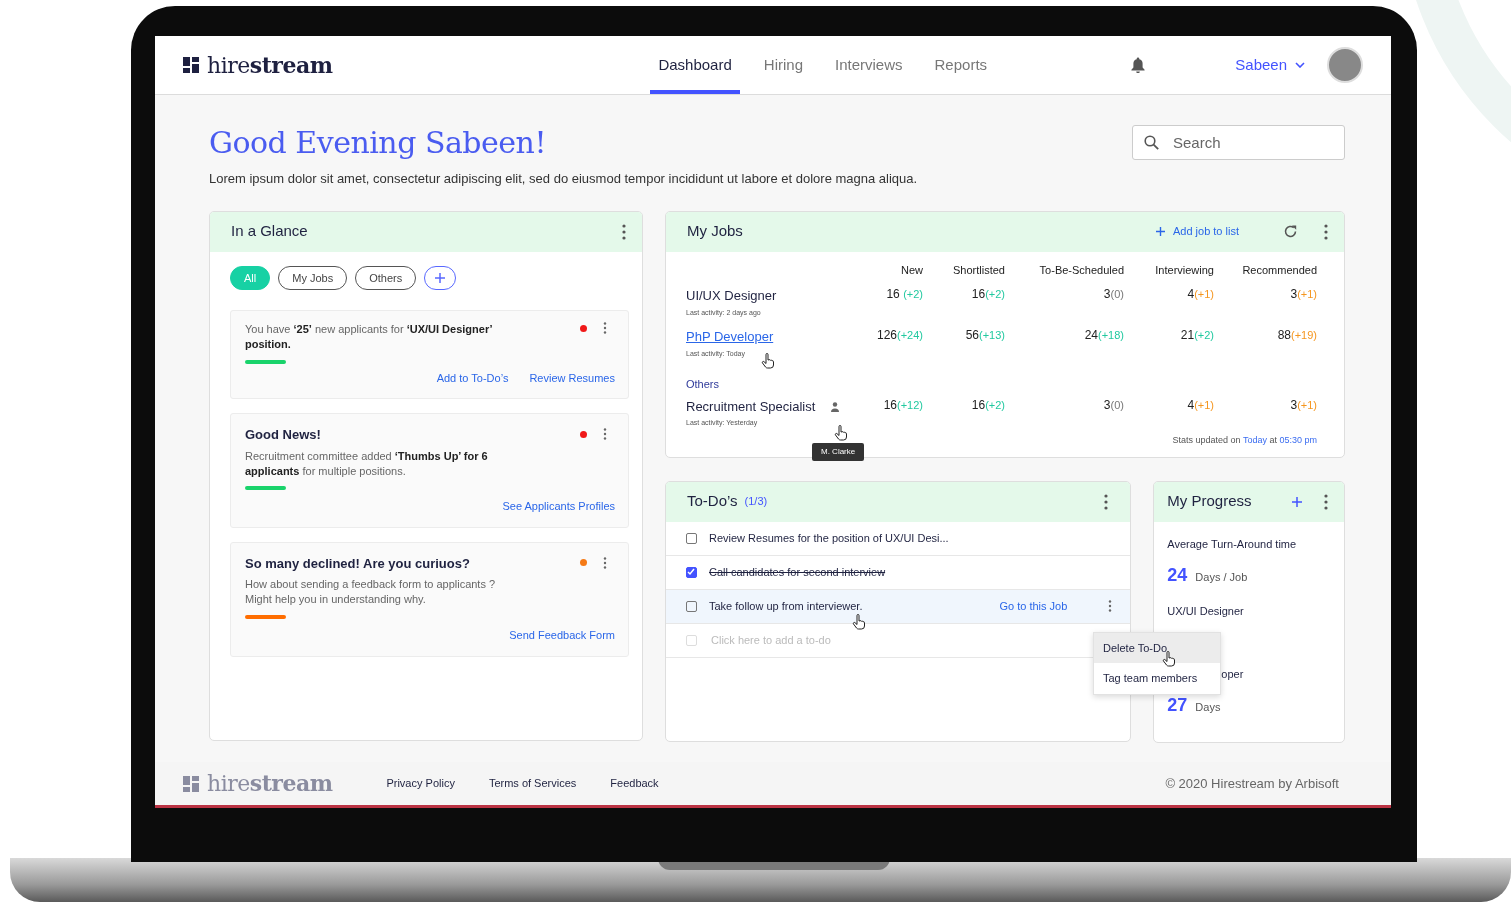 The width and height of the screenshot is (1511, 902). Describe the element at coordinates (420, 783) in the screenshot. I see `footer-link: Privacy Policy` at that location.